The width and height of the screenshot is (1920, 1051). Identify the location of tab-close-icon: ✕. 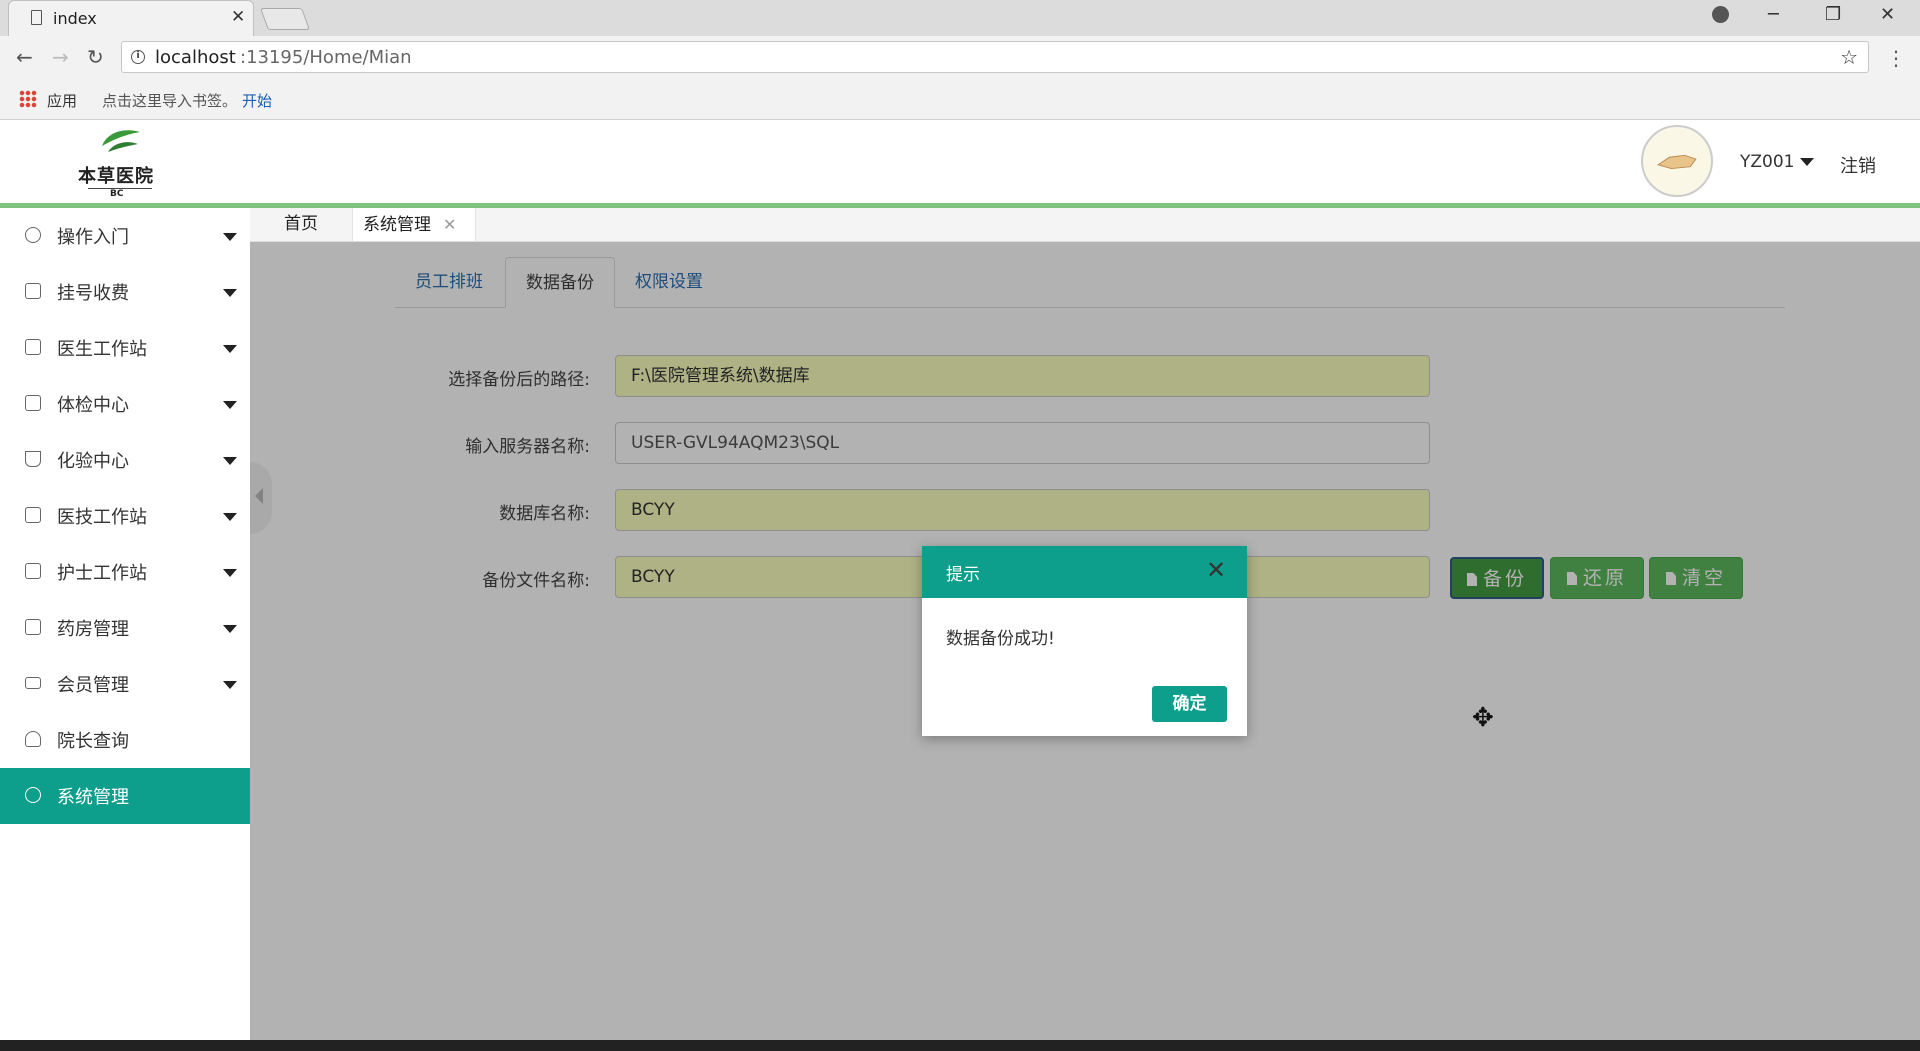
(449, 224).